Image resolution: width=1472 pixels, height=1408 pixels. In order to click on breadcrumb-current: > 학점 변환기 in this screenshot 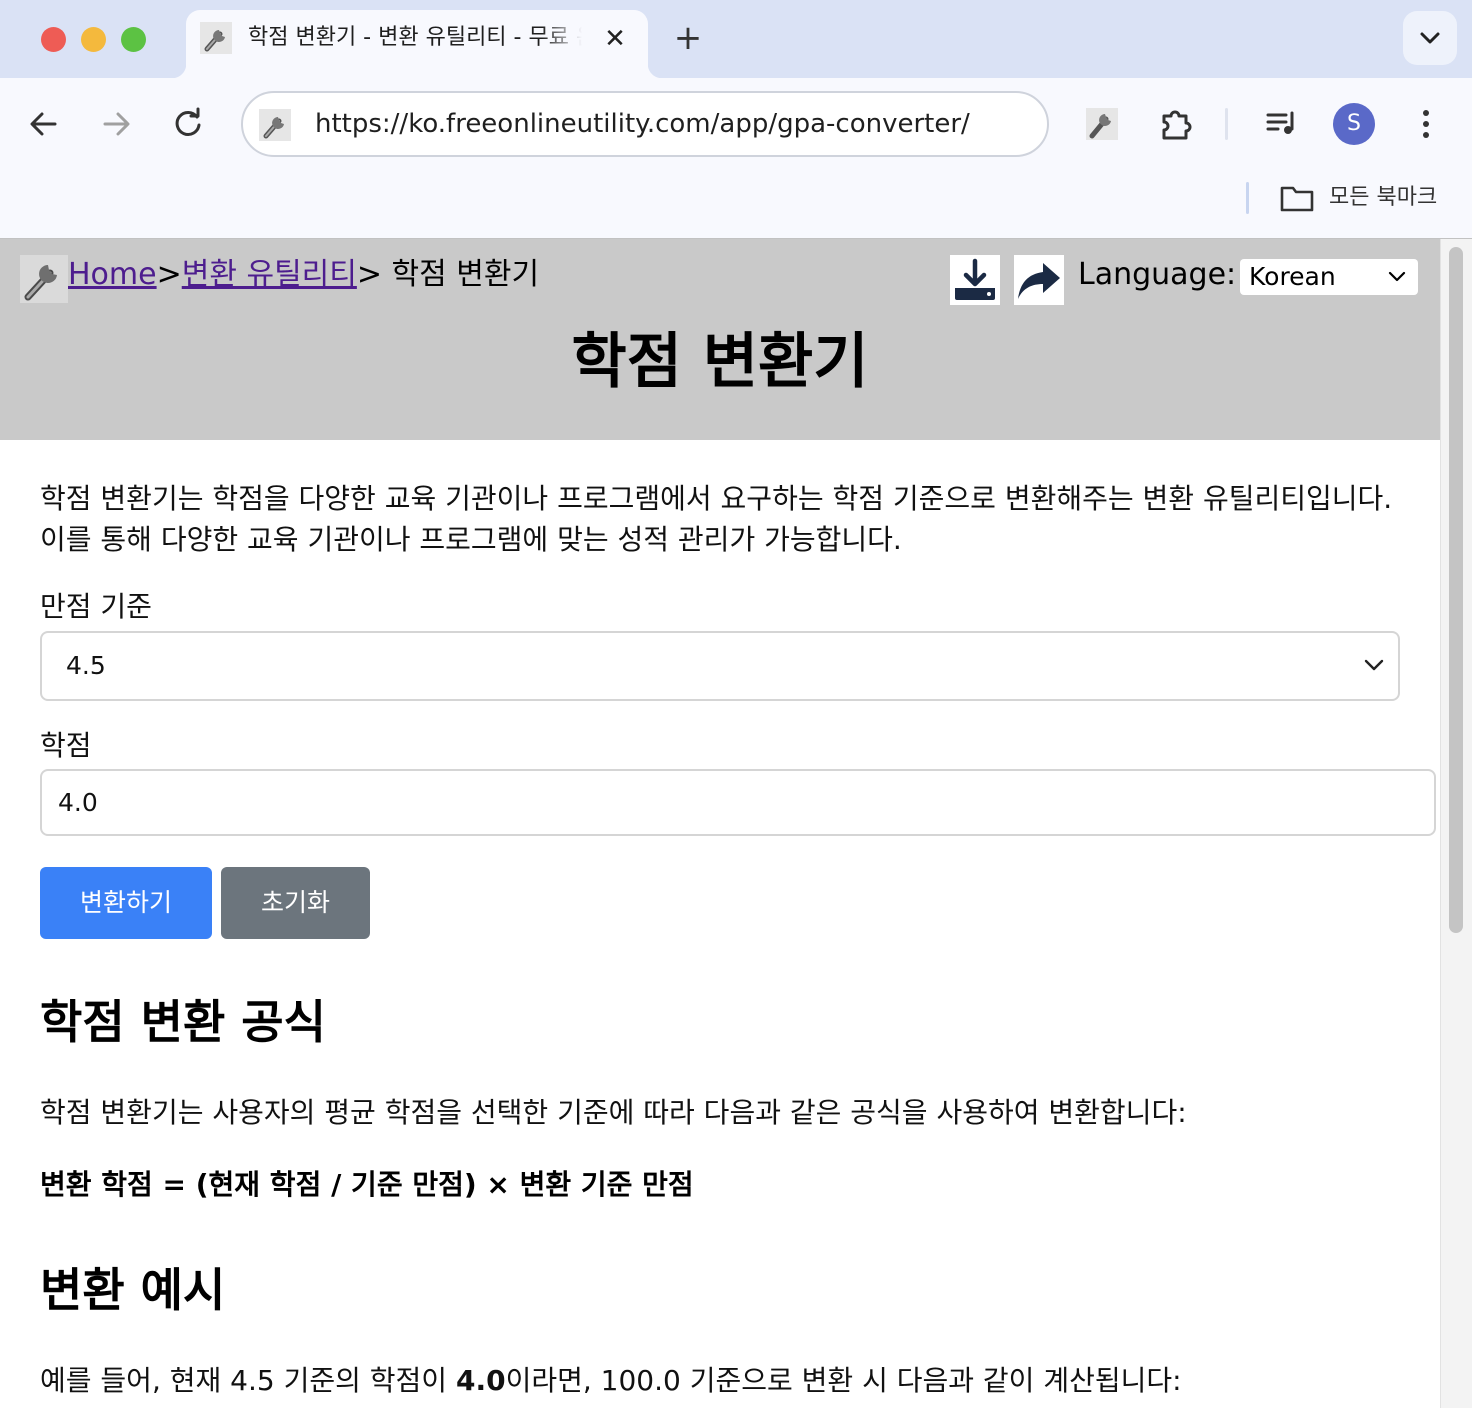, I will do `click(448, 274)`.